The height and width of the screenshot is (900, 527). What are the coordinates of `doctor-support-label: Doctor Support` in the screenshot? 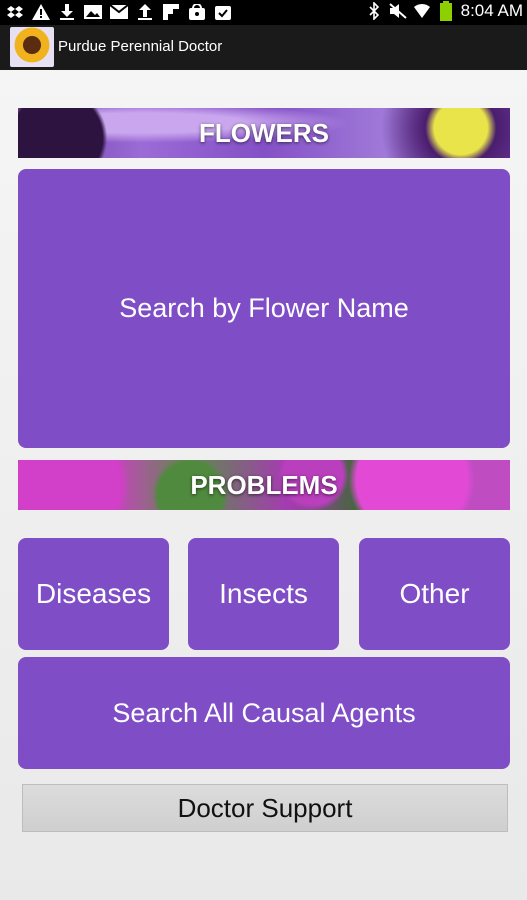 It's located at (265, 807).